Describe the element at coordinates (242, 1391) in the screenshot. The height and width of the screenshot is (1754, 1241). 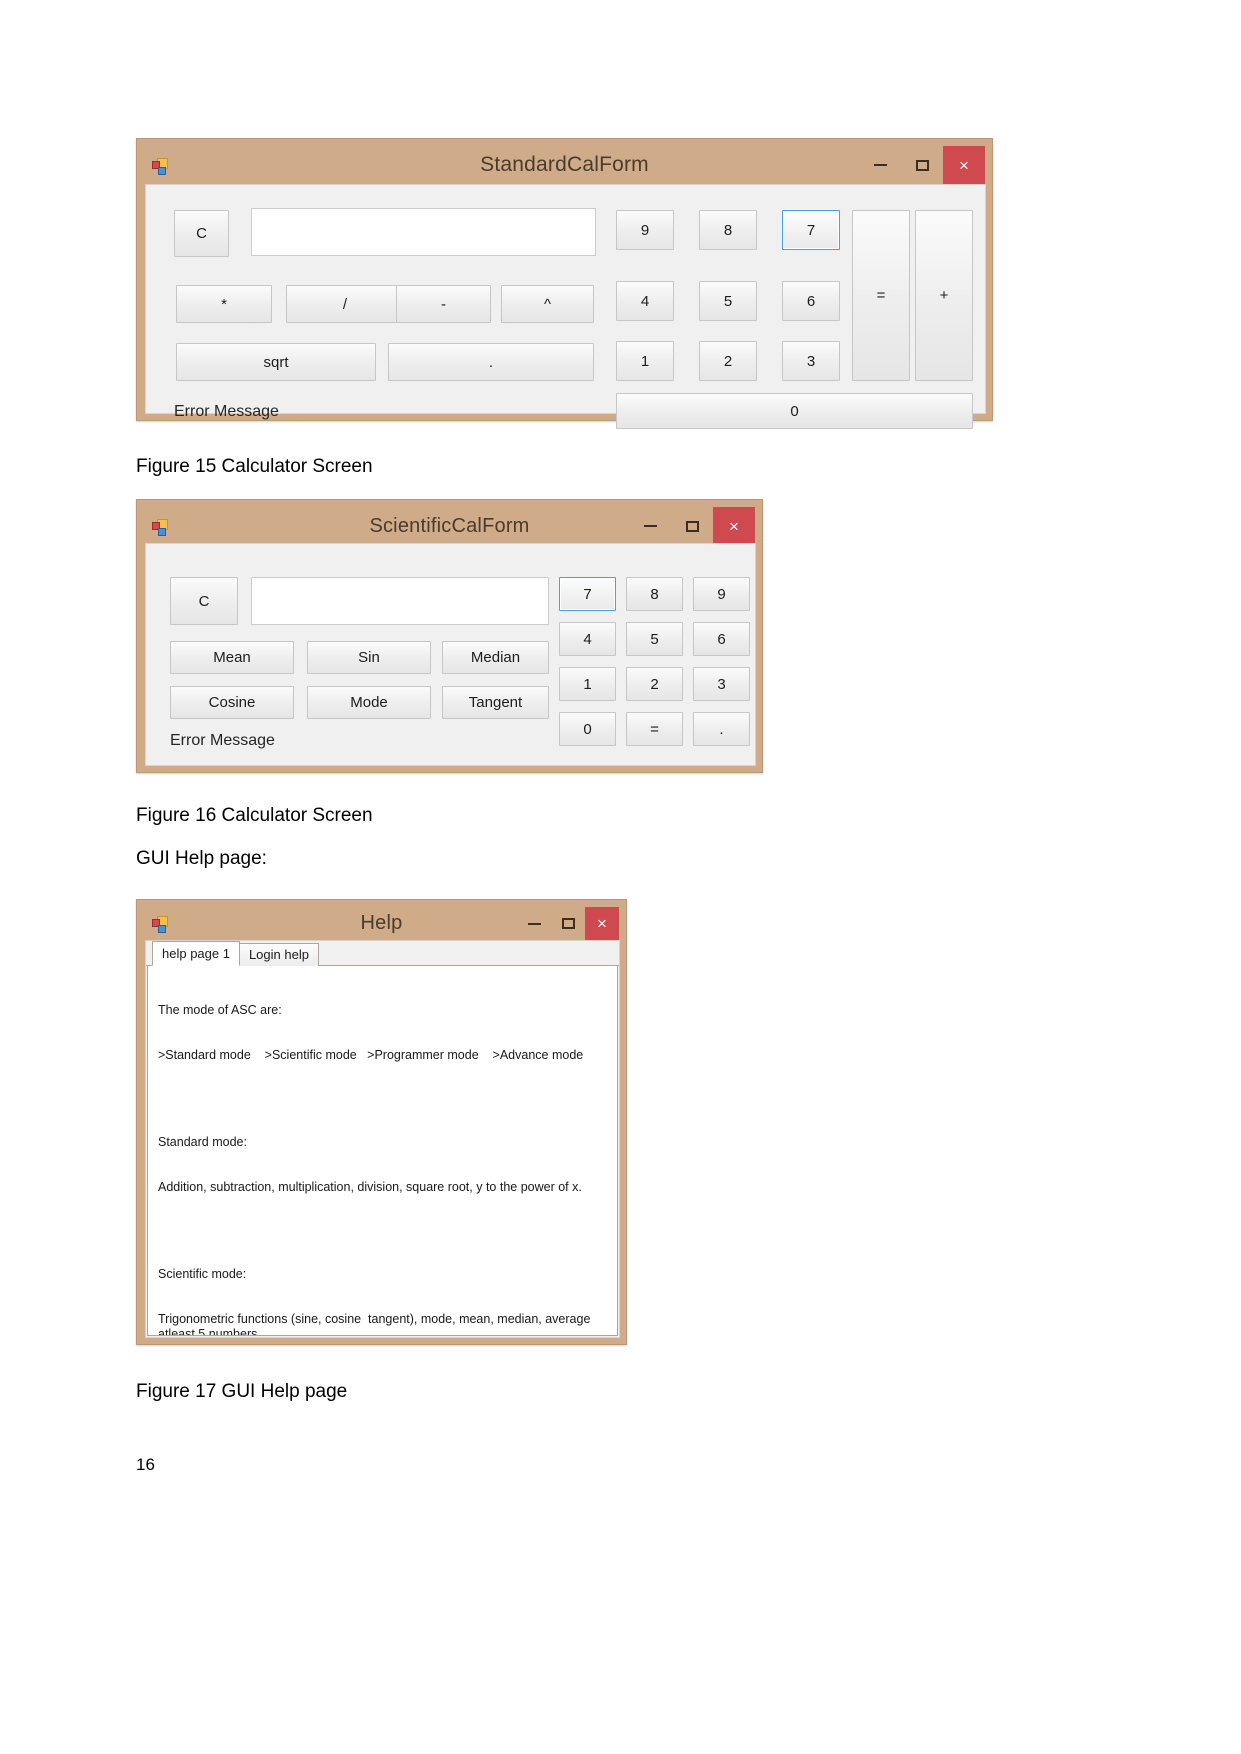
I see `figure-17-caption: Figure 17 GUI Help page` at that location.